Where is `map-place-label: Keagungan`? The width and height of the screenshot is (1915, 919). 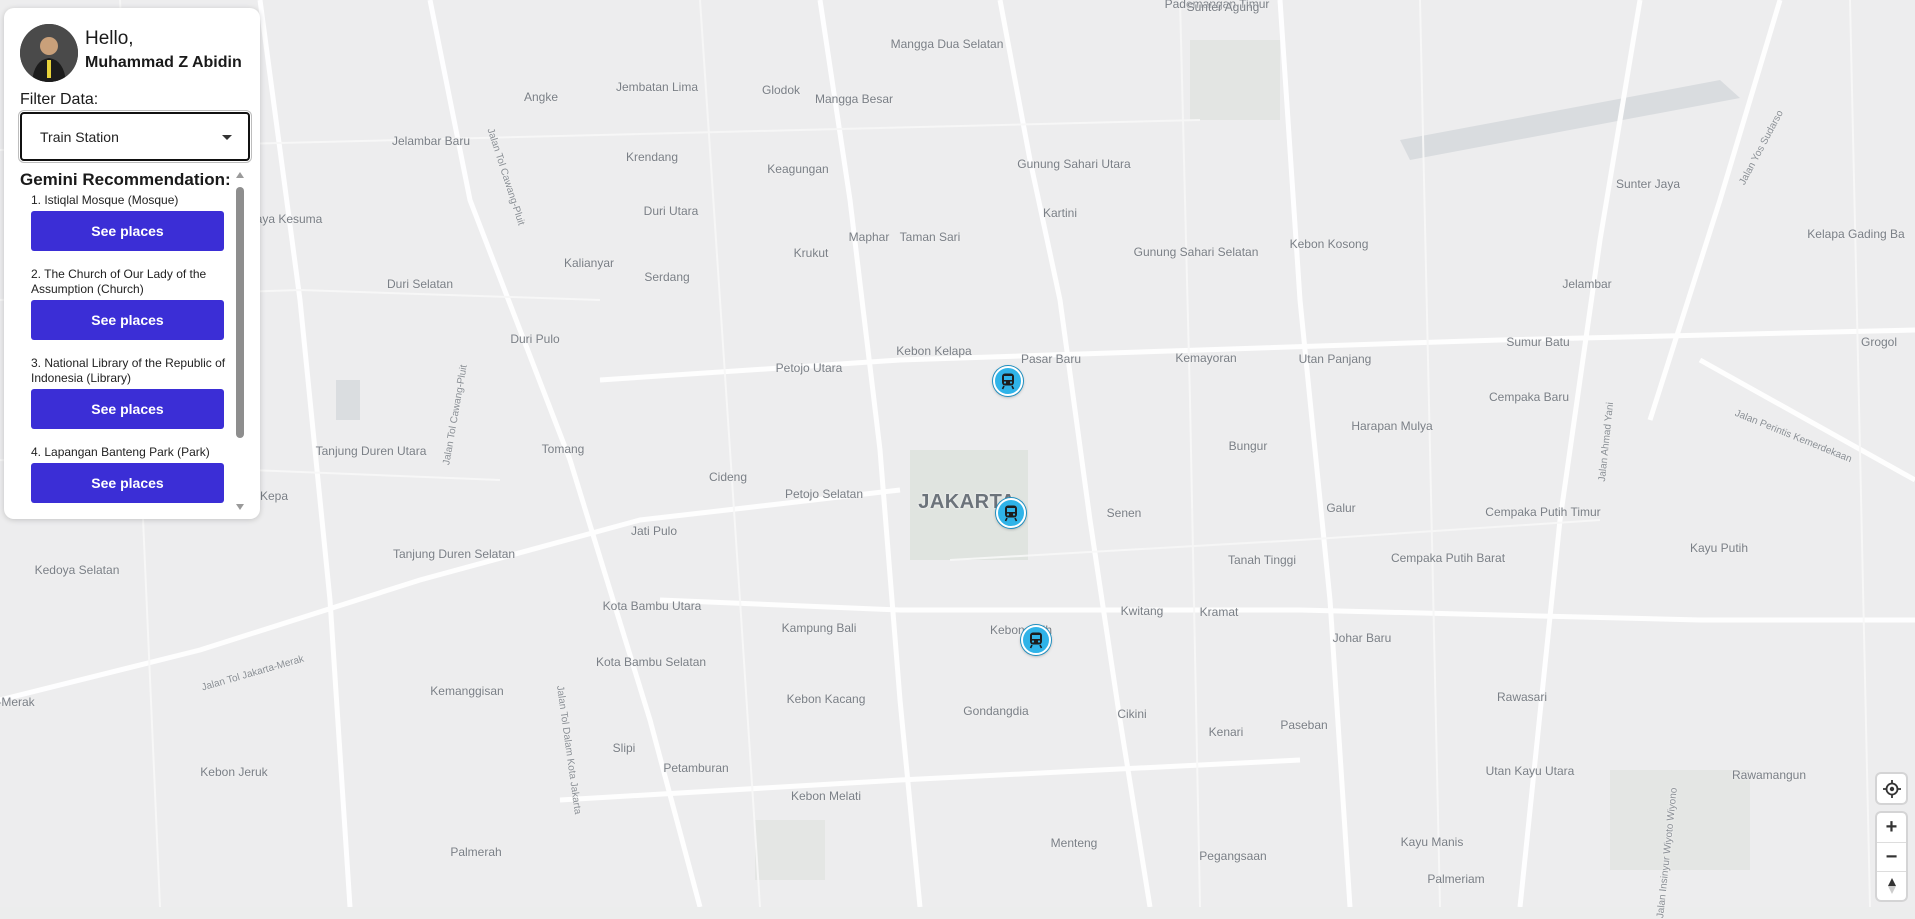 map-place-label: Keagungan is located at coordinates (798, 169).